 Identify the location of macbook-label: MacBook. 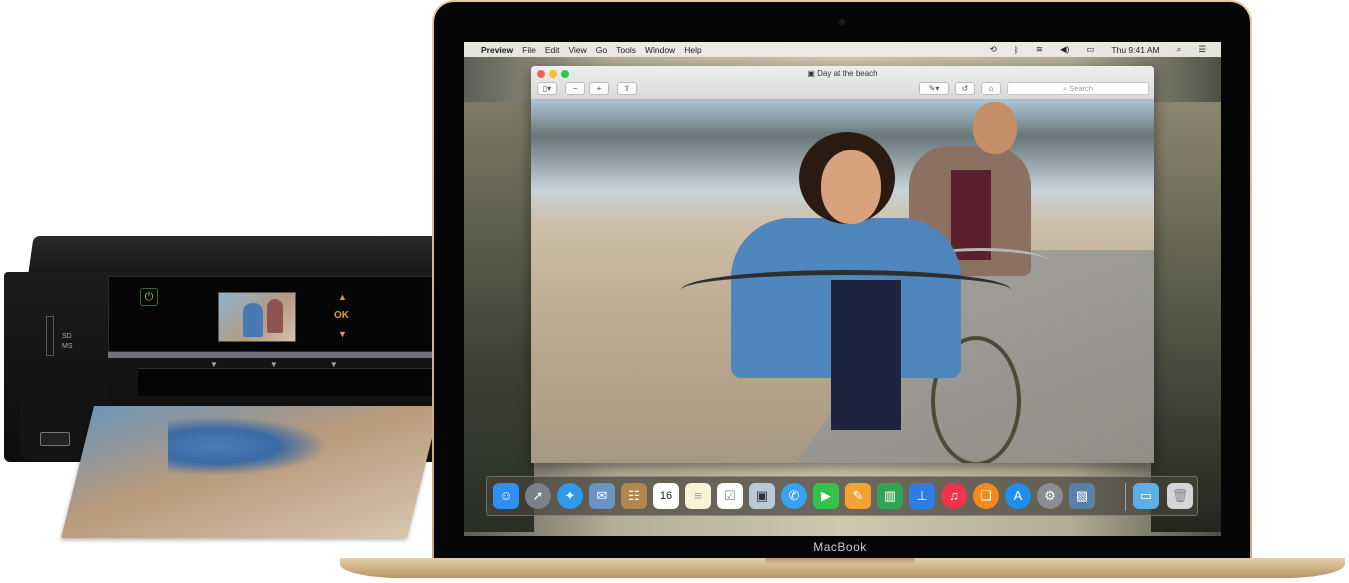
(840, 547).